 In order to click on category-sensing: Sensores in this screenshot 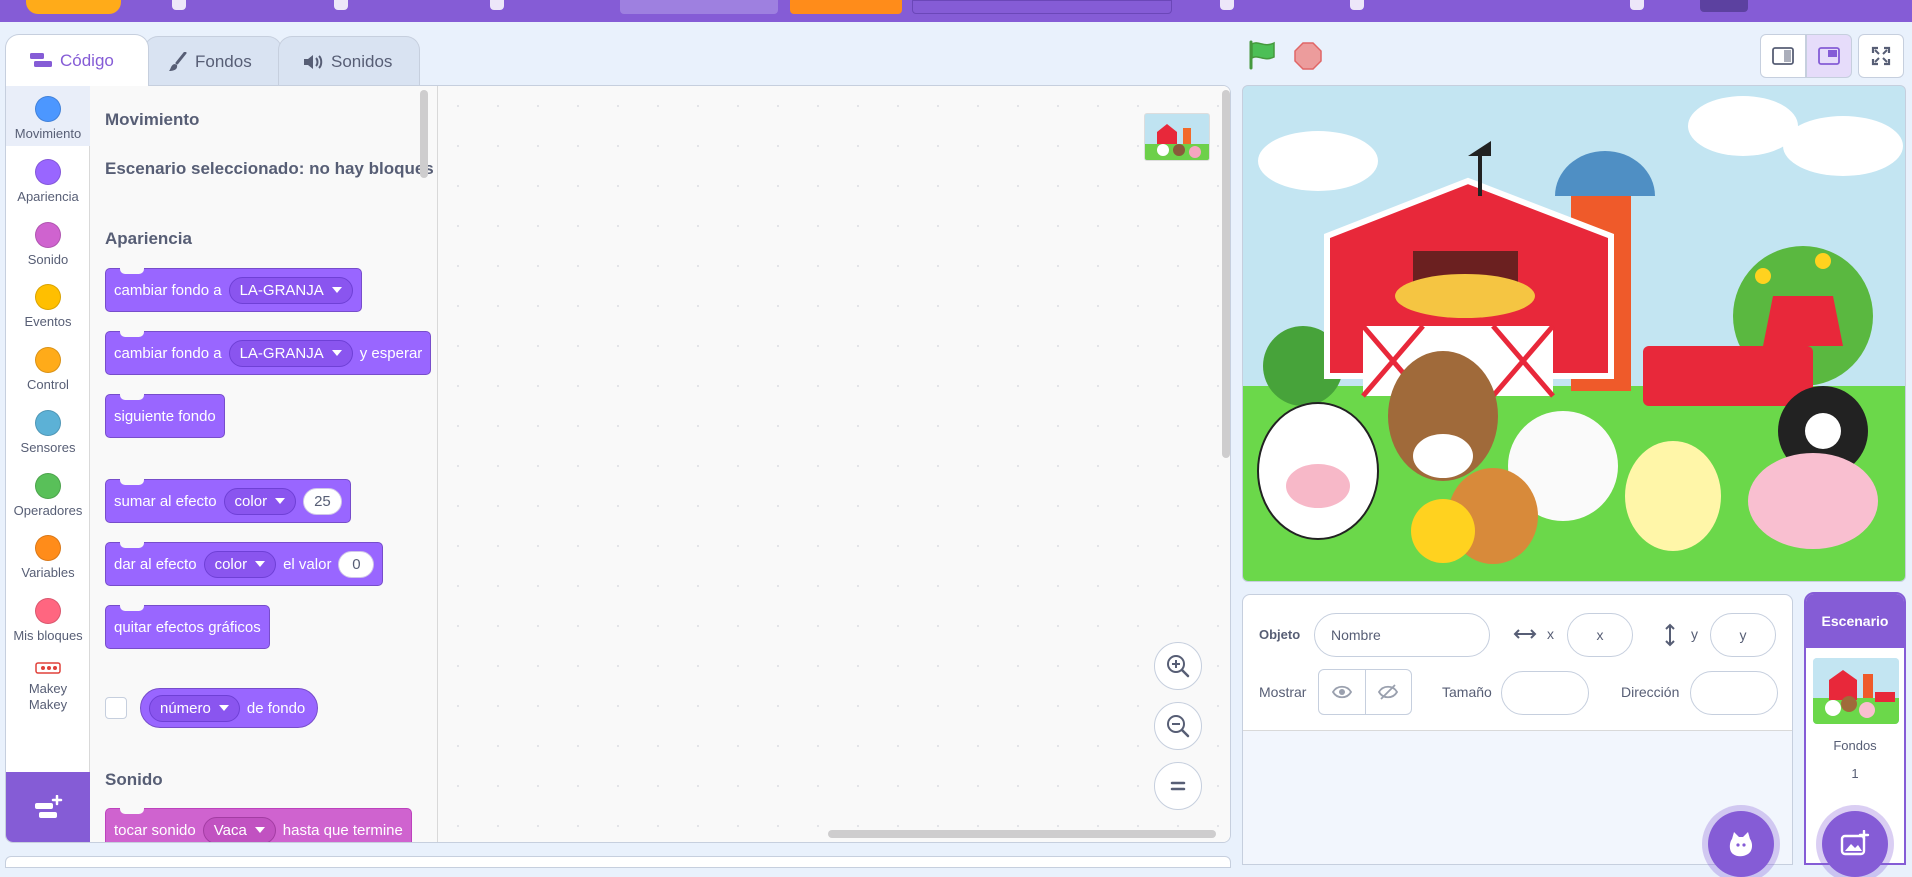, I will do `click(48, 430)`.